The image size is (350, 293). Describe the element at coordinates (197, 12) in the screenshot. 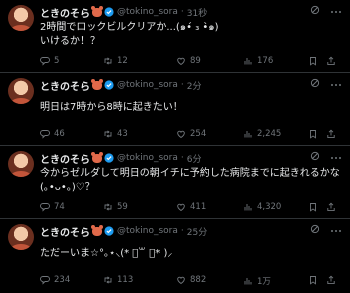

I see `timestamp: 31秒` at that location.